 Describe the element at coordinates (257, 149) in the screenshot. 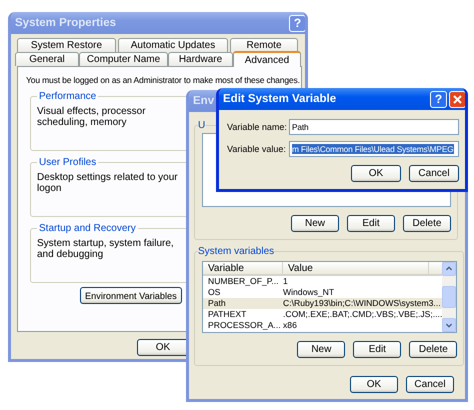

I see `field-label: Variable value:` at that location.